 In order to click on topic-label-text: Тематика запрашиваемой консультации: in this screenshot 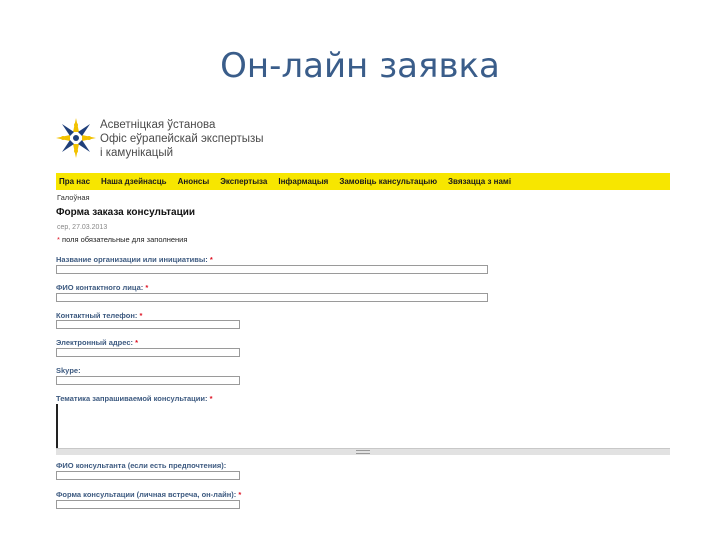, I will do `click(132, 398)`.